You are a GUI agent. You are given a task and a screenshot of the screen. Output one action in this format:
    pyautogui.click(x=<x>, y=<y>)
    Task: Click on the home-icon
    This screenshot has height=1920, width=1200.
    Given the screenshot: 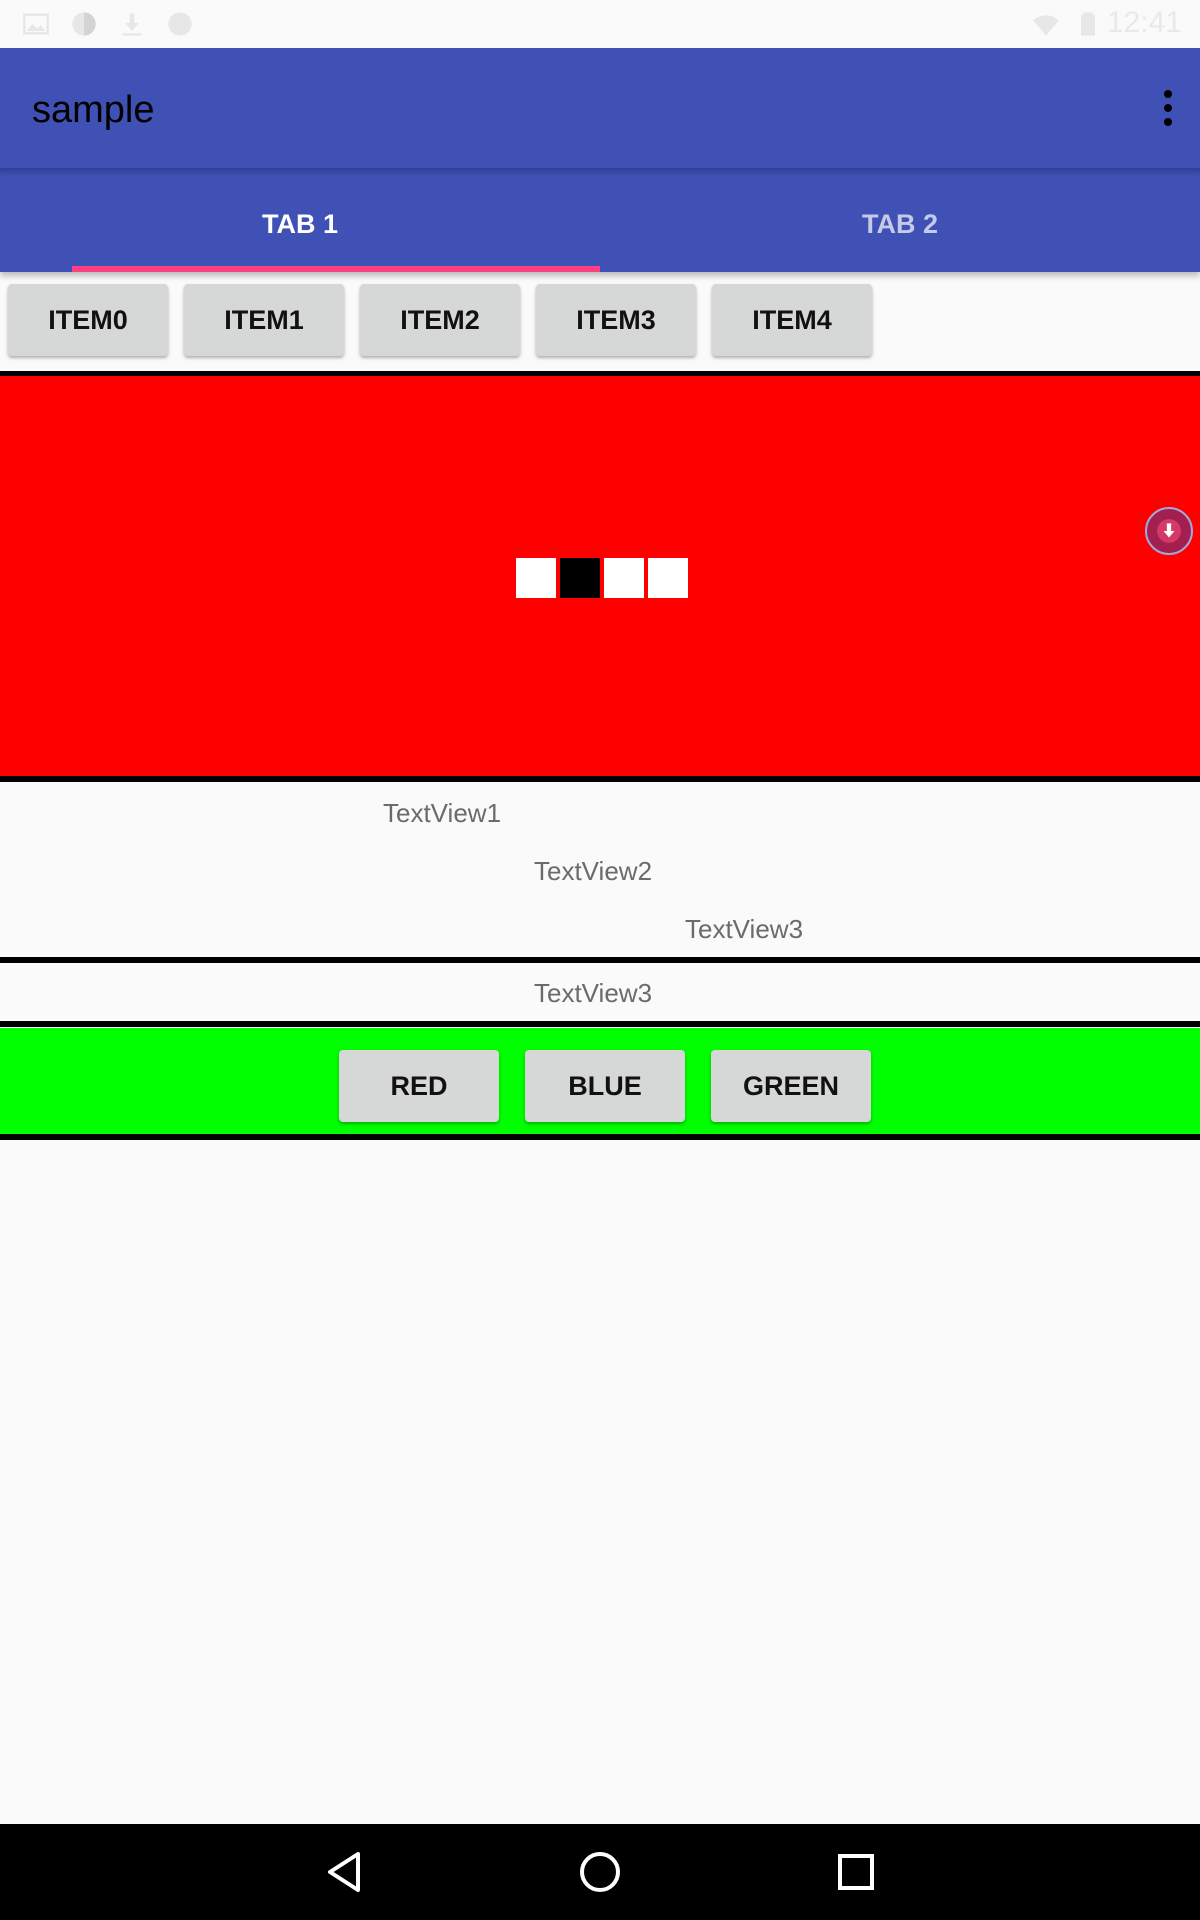 What is the action you would take?
    pyautogui.click(x=600, y=1872)
    